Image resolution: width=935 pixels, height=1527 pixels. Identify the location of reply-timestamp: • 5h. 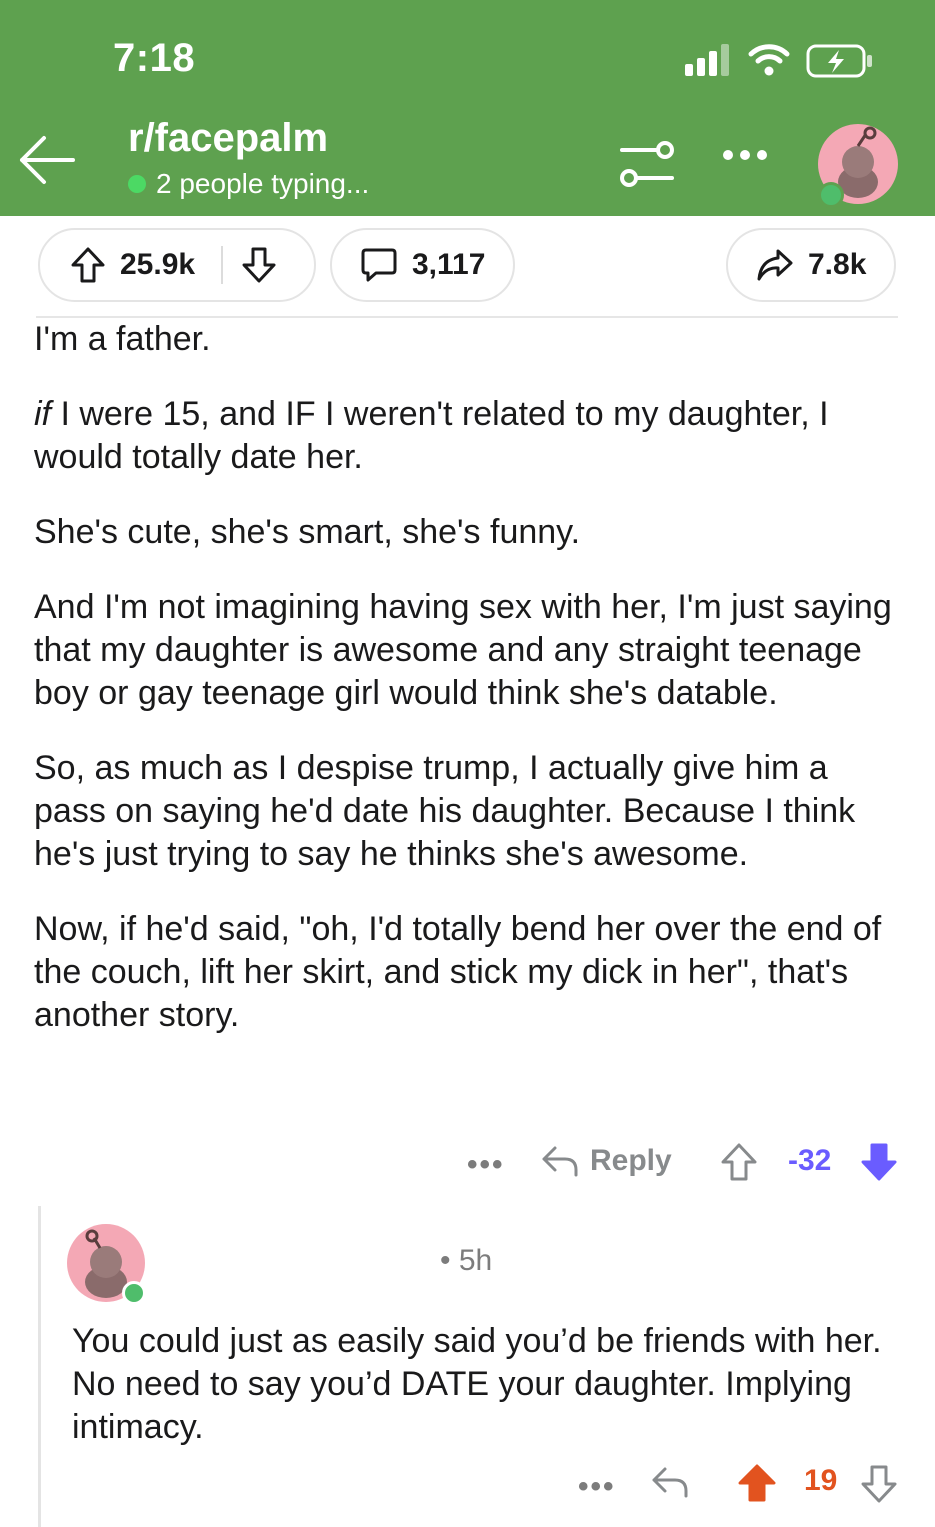
(466, 1260).